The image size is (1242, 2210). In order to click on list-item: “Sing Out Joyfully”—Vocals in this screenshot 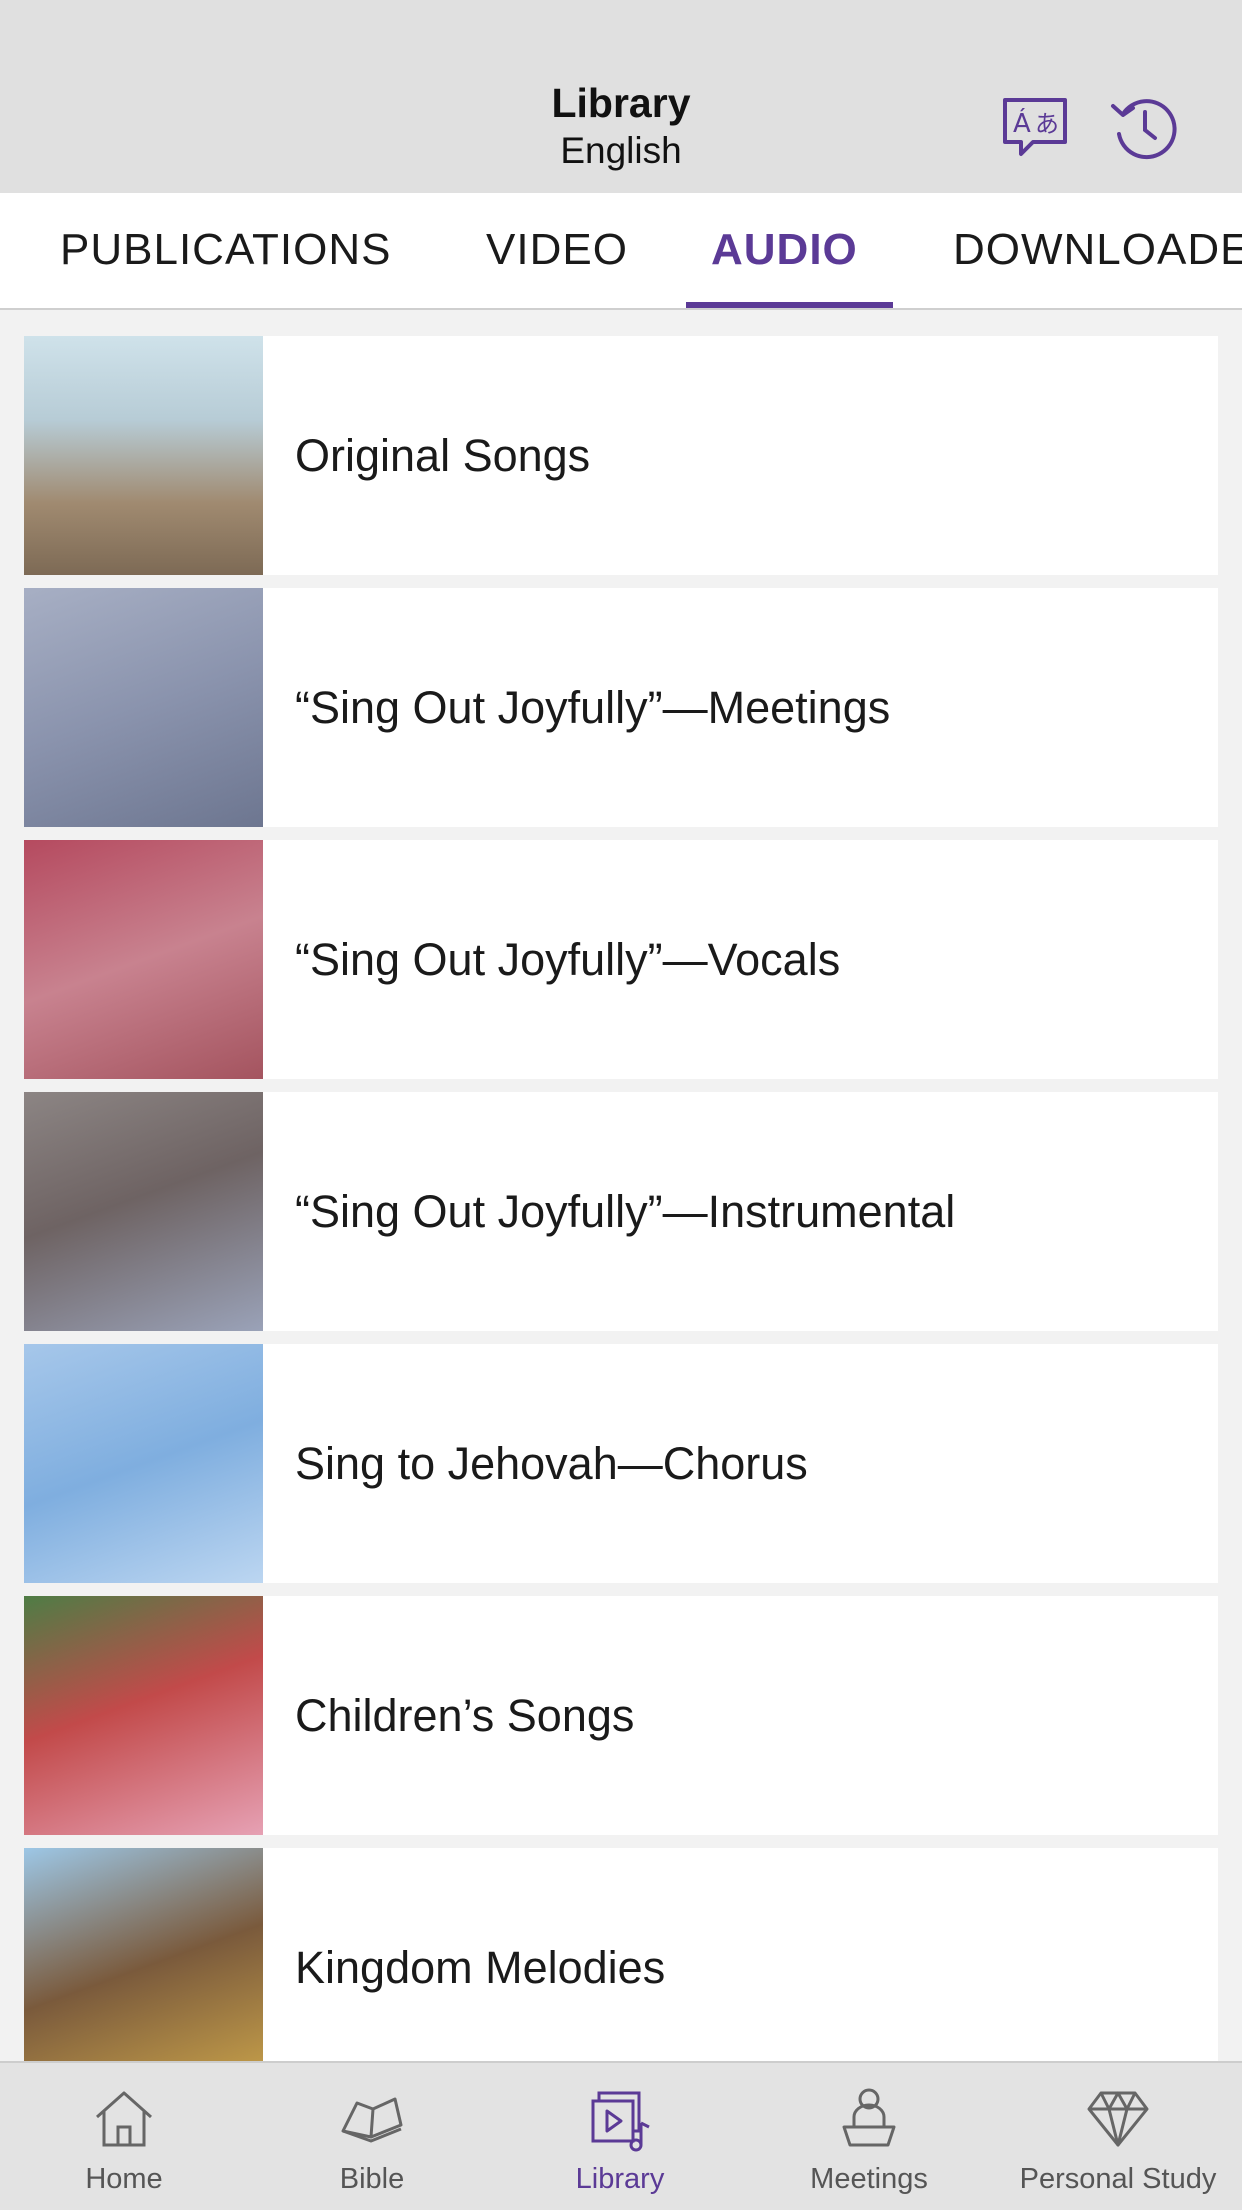, I will do `click(621, 959)`.